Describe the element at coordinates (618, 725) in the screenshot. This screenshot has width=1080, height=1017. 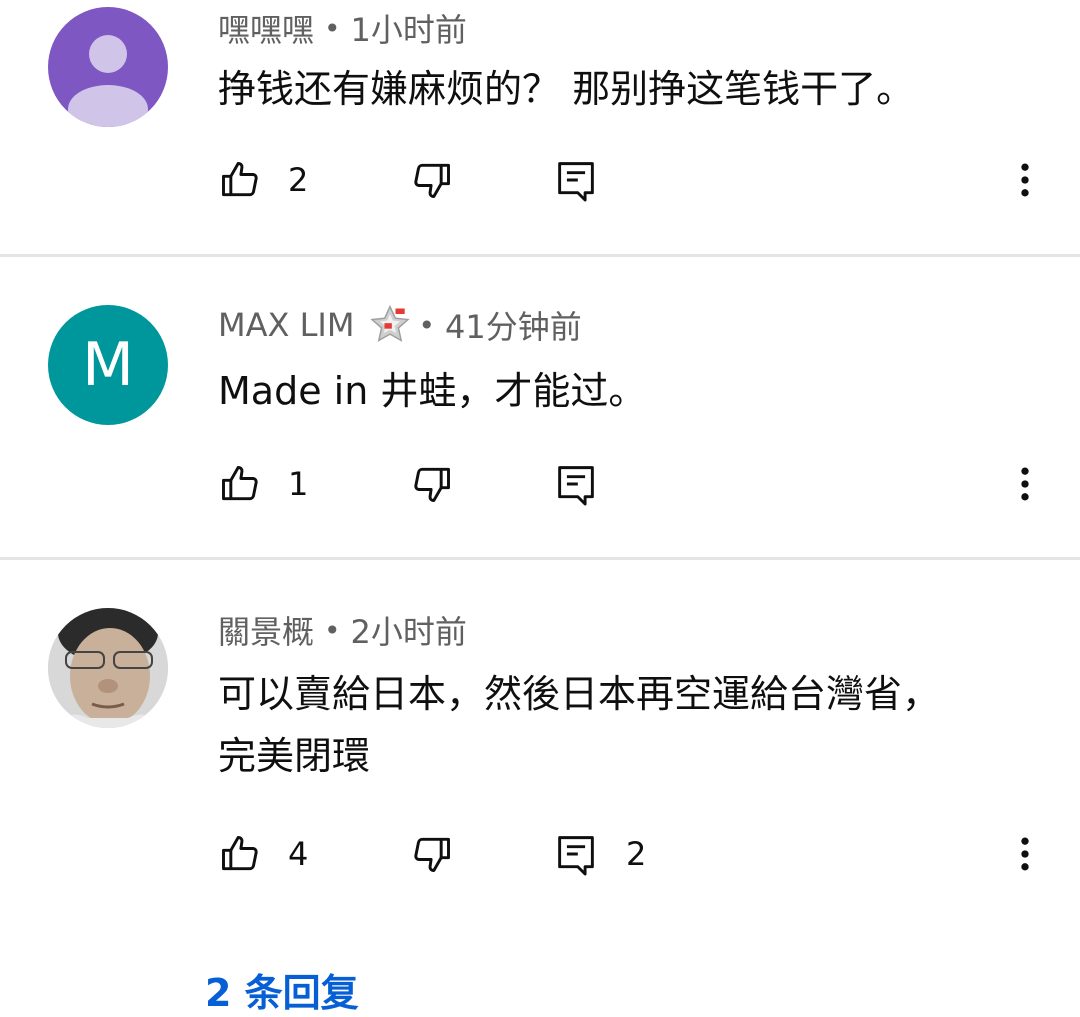
I see `comment-text: 可以賣給日本，然後日本再空運給台灣省， 完美閉環` at that location.